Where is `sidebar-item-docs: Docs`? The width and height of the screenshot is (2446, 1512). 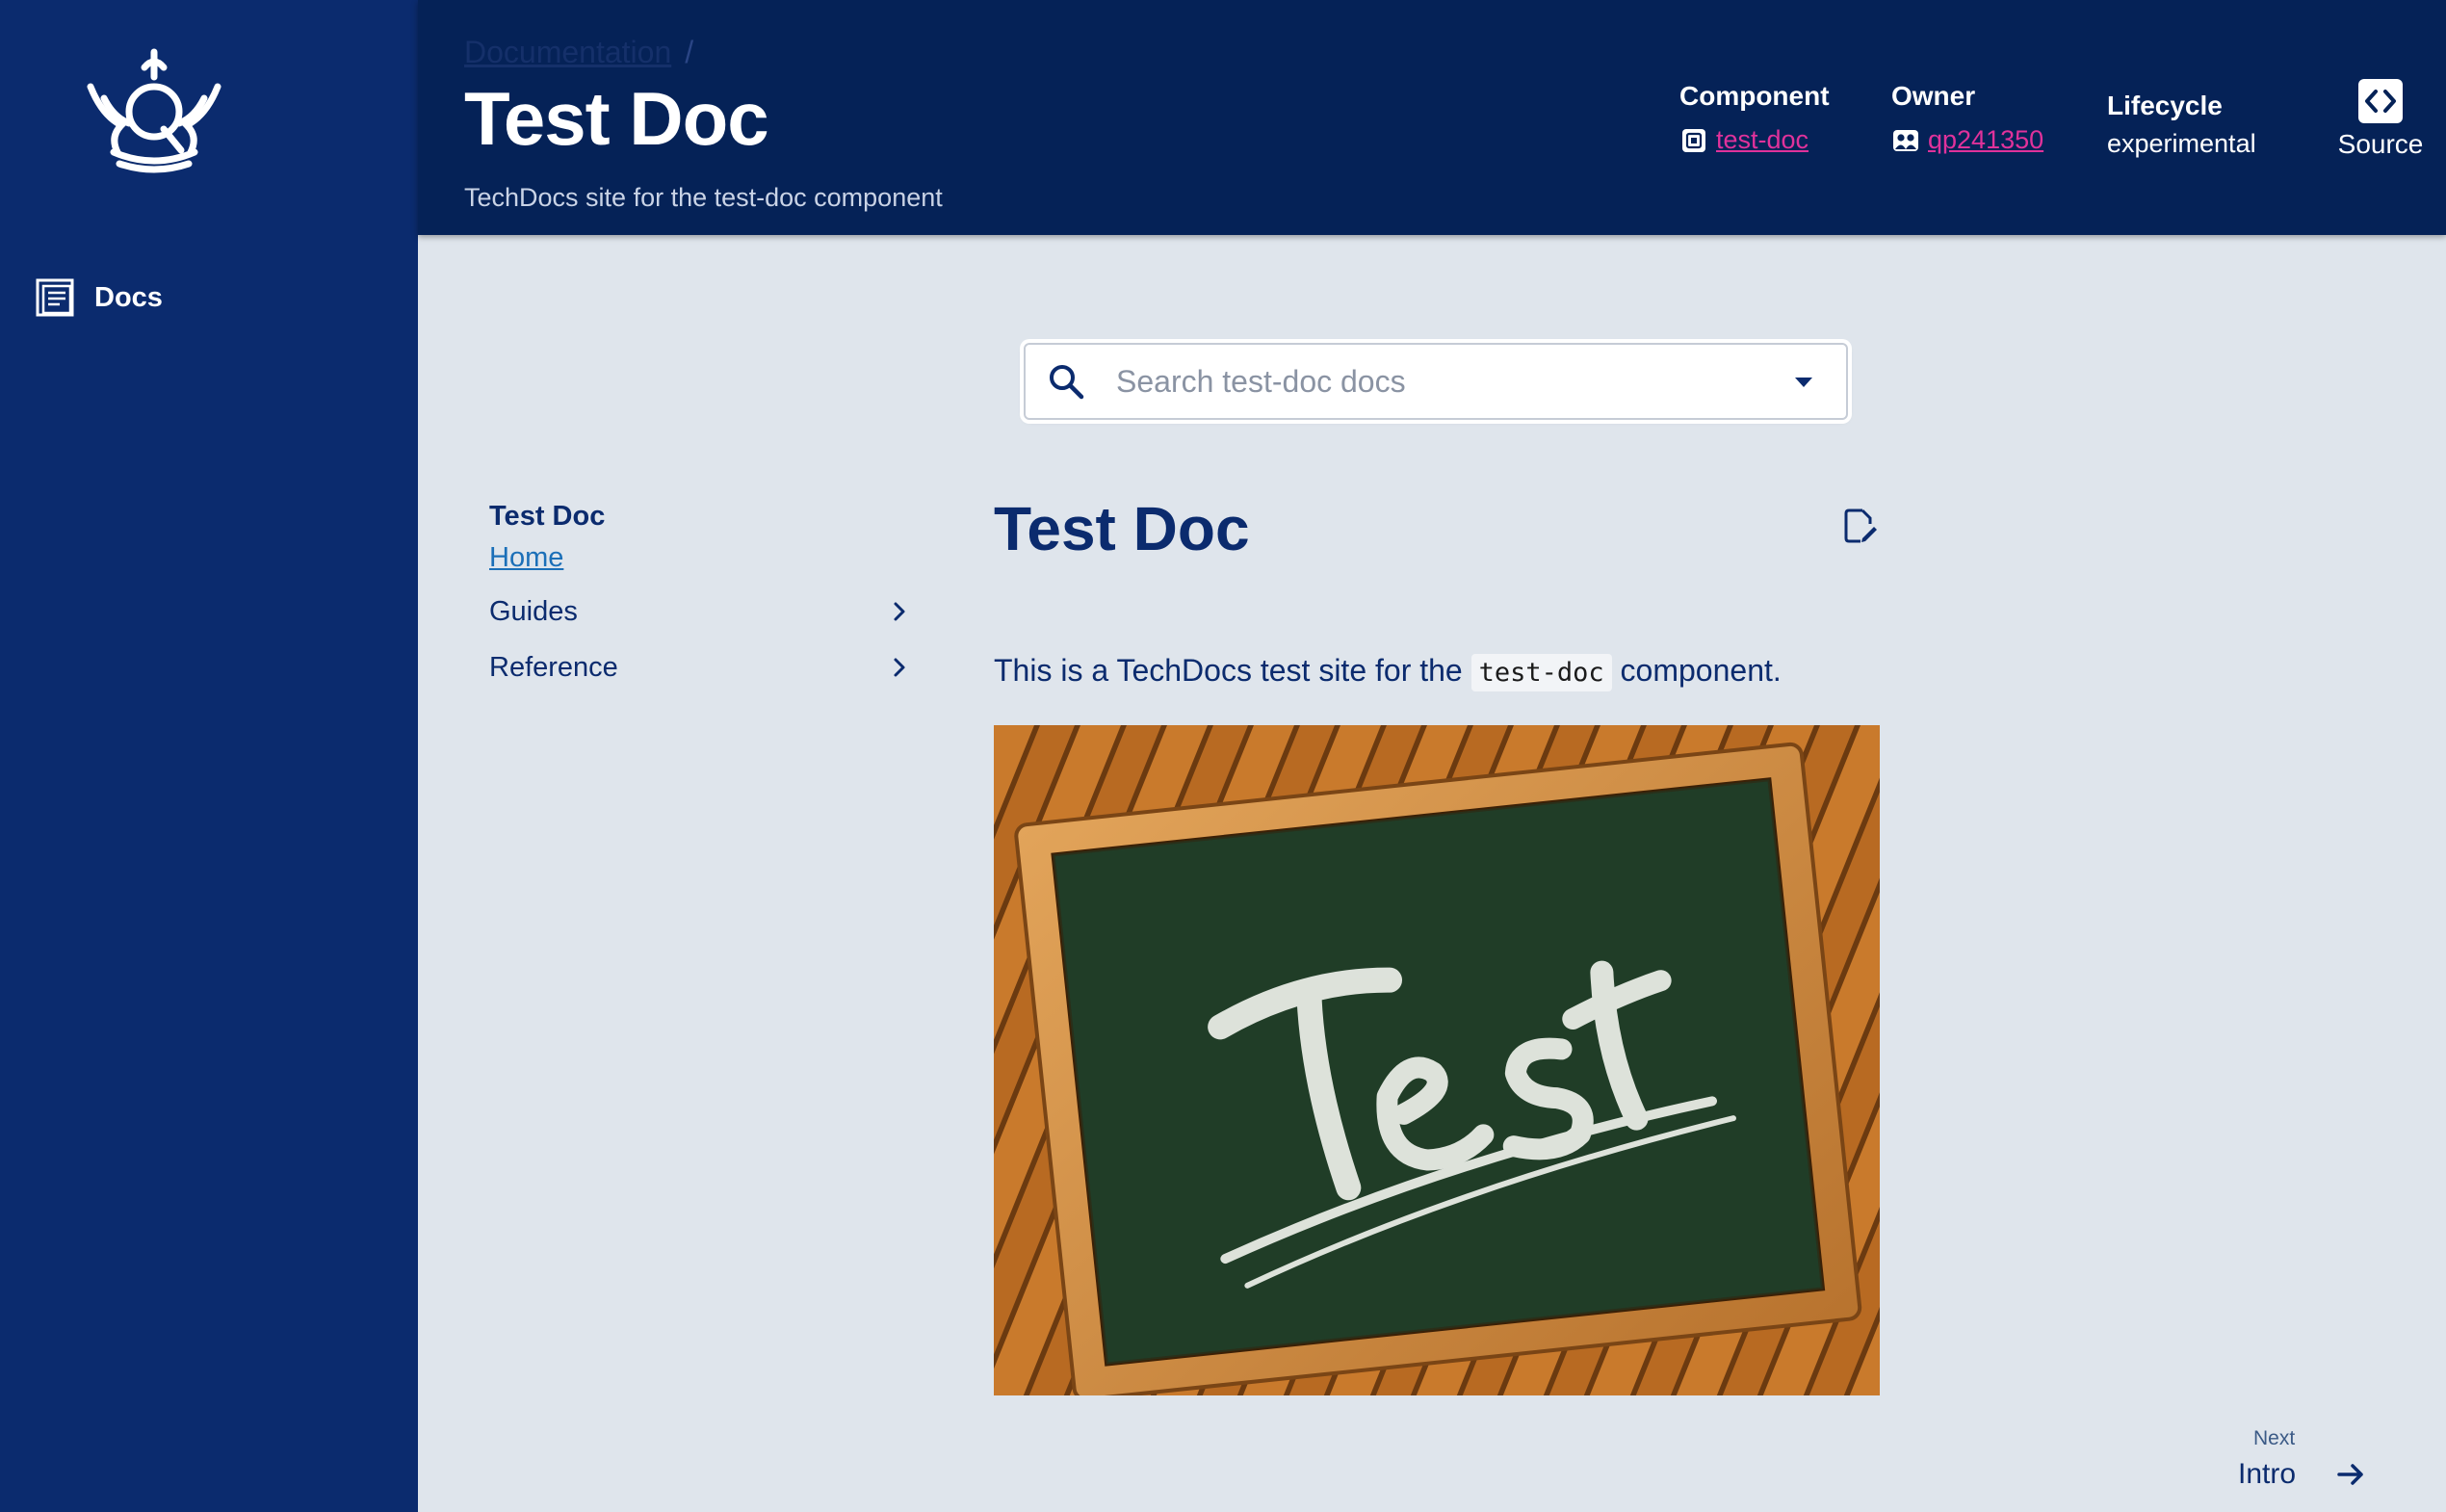
sidebar-item-docs: Docs is located at coordinates (99, 298).